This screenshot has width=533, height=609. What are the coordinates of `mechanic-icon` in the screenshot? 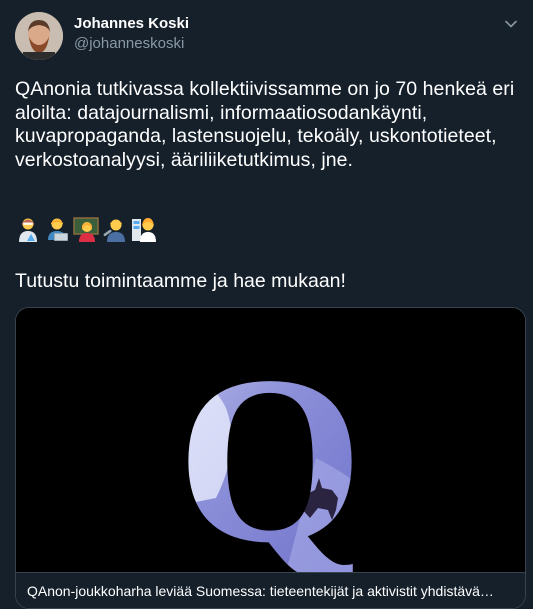 It's located at (114, 230).